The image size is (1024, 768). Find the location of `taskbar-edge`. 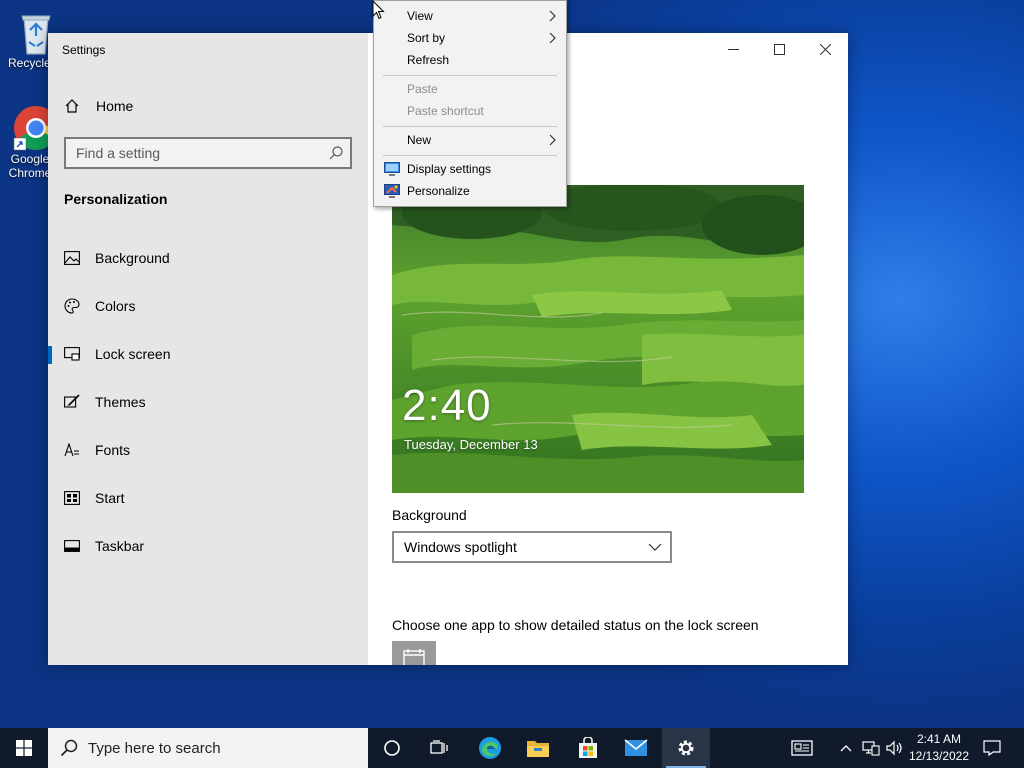

taskbar-edge is located at coordinates (490, 748).